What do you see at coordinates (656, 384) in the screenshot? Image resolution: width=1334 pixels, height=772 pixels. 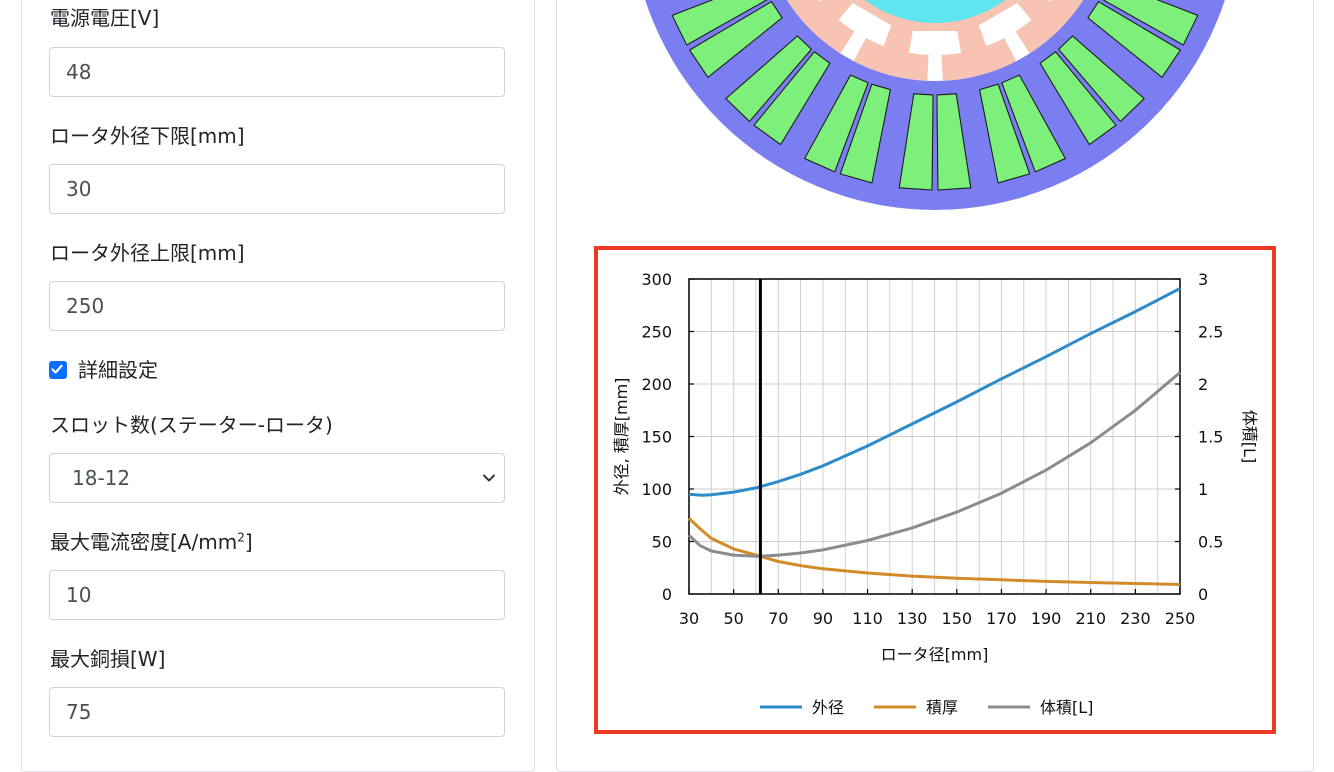 I see `y-tick-label: 200` at bounding box center [656, 384].